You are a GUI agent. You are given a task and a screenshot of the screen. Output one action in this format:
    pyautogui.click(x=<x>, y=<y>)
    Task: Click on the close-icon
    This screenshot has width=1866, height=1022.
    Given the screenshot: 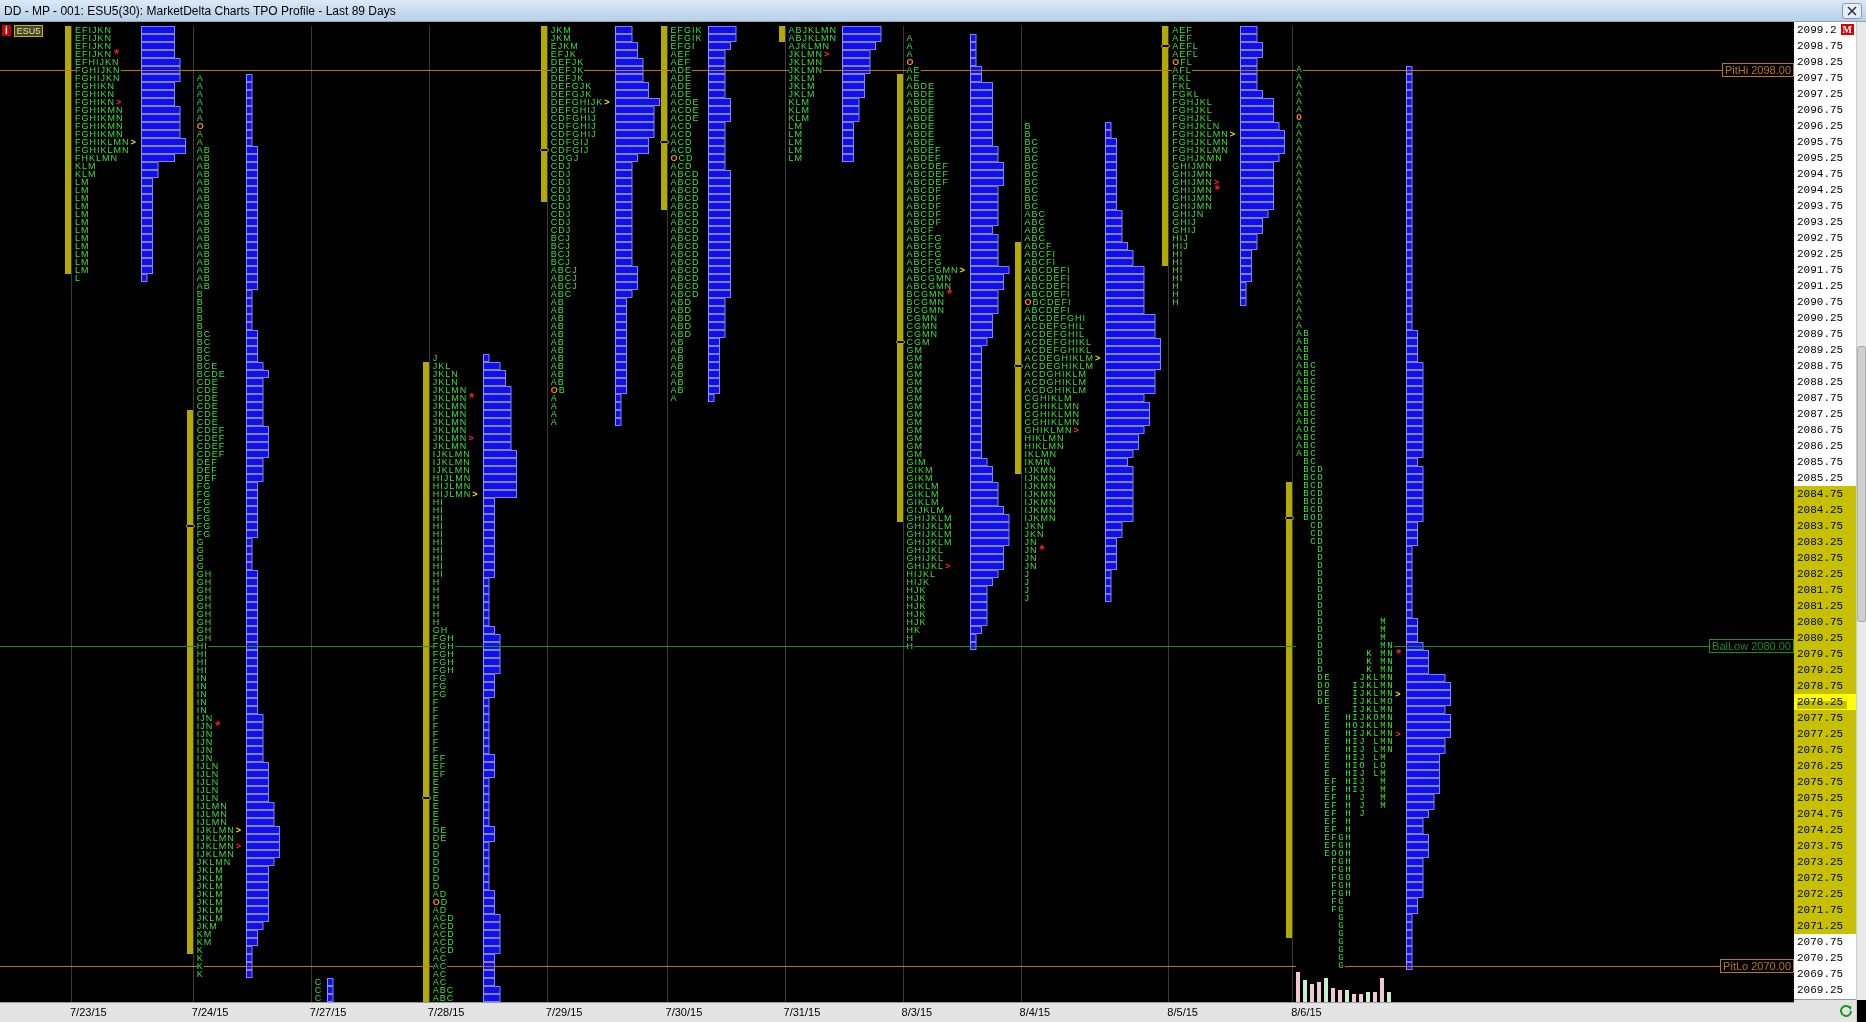 What is the action you would take?
    pyautogui.click(x=1852, y=10)
    